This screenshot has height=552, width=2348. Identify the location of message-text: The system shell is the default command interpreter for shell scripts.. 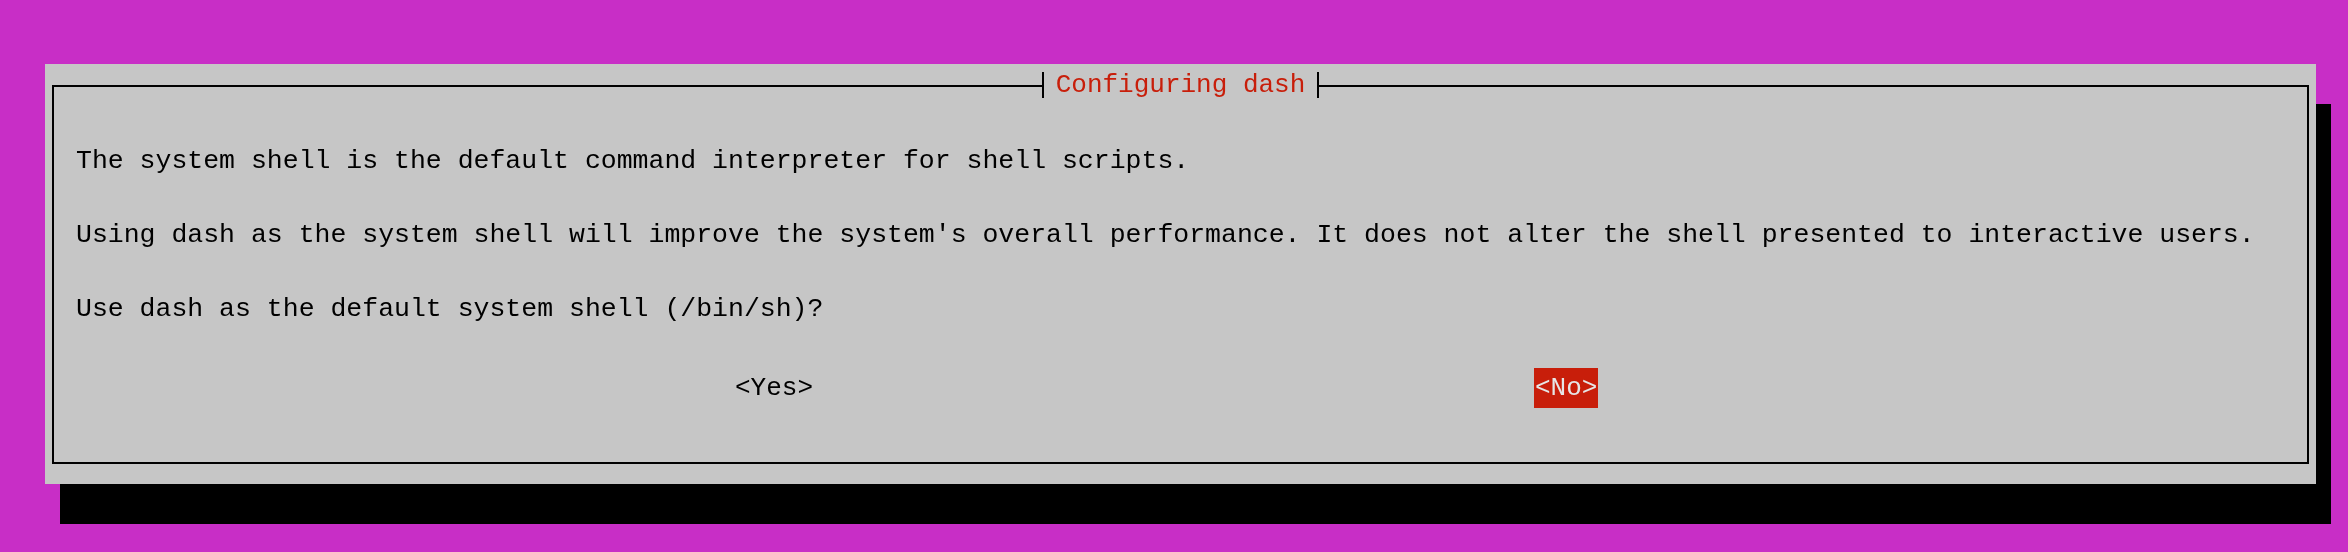
(633, 161).